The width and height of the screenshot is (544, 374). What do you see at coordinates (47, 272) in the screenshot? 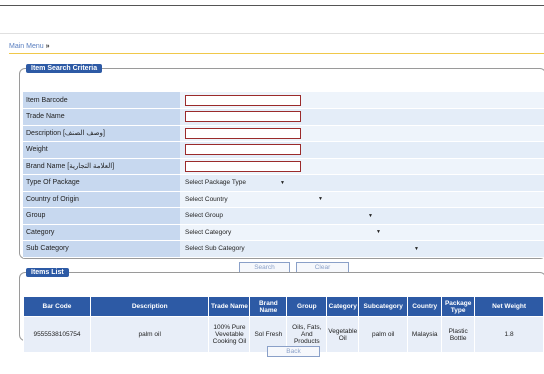
I see `items-list-legend: Items List` at bounding box center [47, 272].